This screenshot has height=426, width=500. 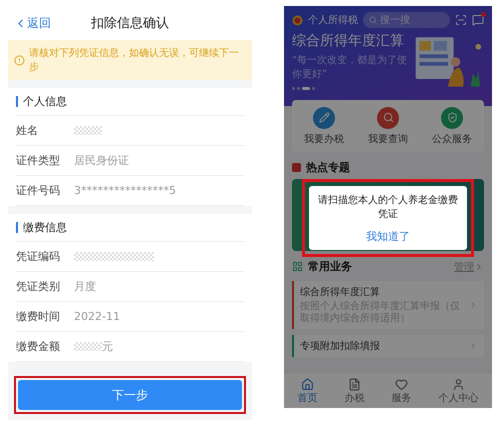 I want to click on tab: 个人中心, so click(x=458, y=391).